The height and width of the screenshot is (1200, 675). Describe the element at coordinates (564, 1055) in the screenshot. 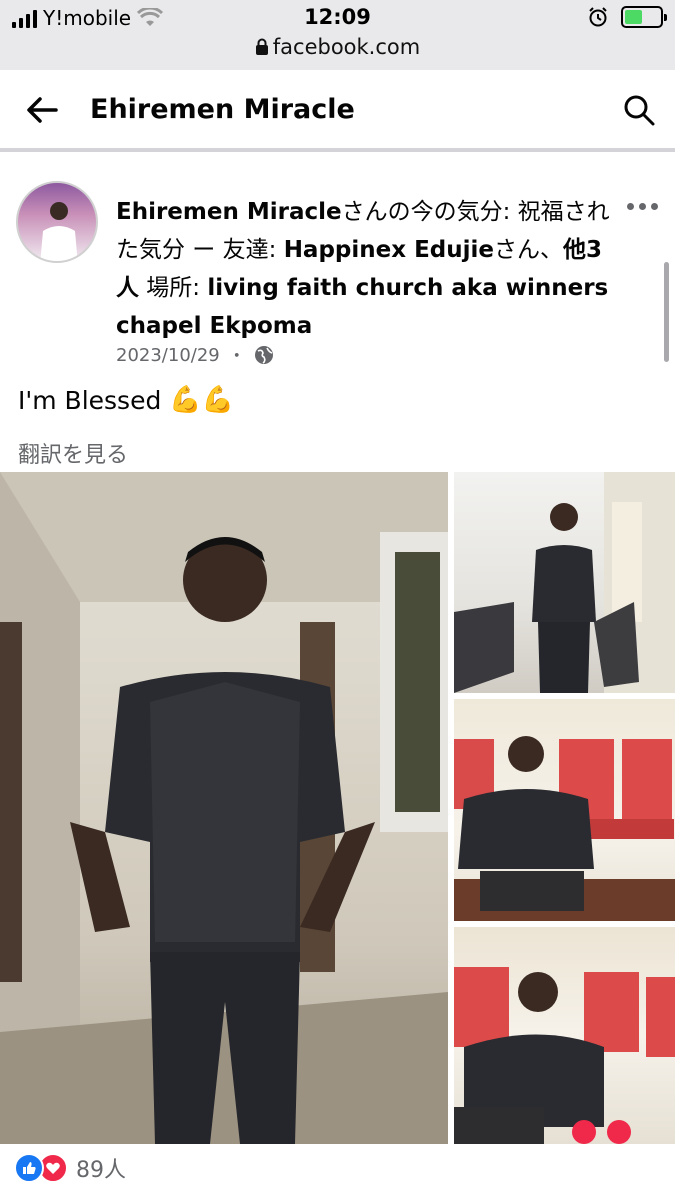

I see `photo-4-illustration` at that location.